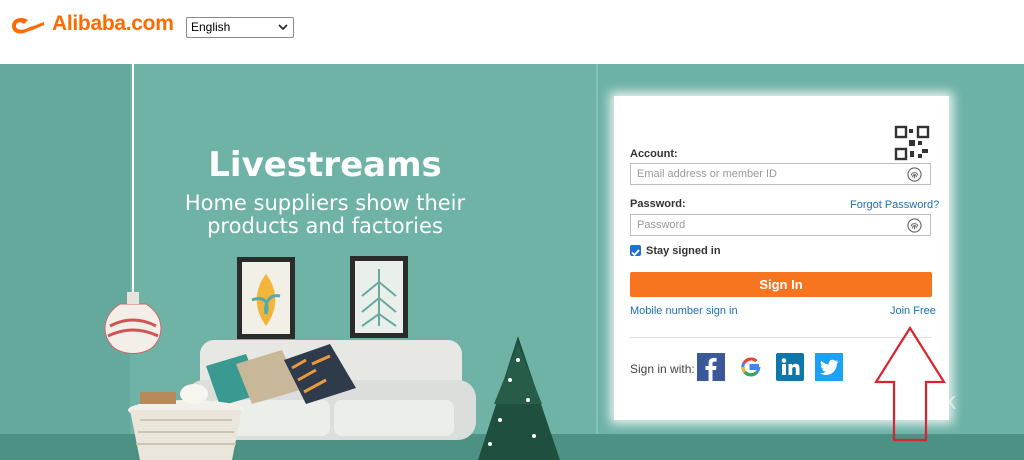 This screenshot has height=460, width=1024. I want to click on chevron-down-icon, so click(283, 27).